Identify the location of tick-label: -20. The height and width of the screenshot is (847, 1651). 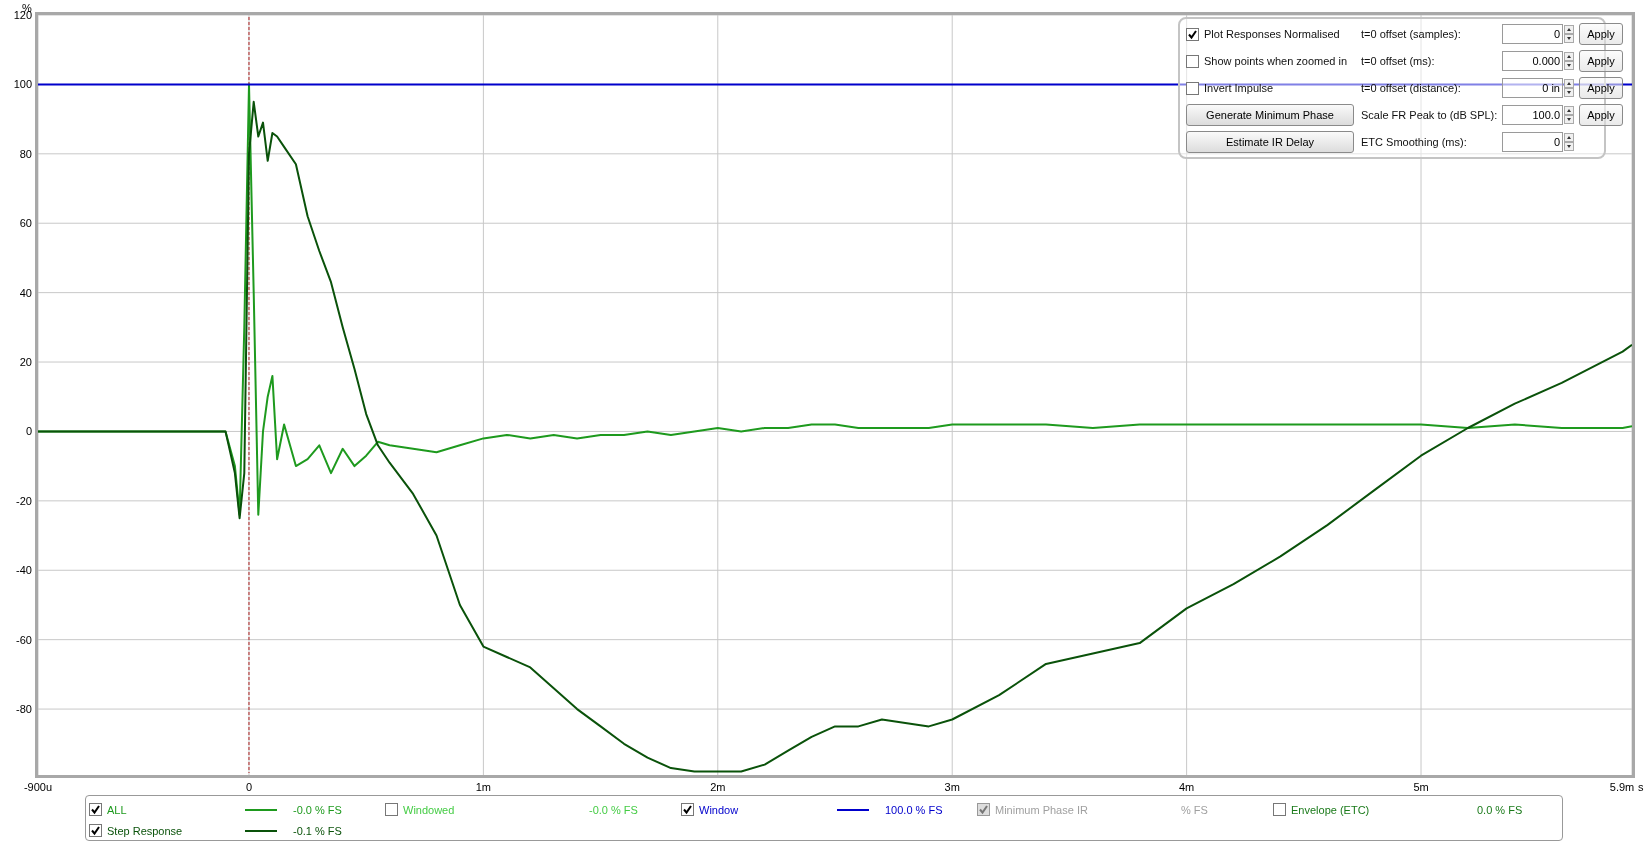
(24, 500).